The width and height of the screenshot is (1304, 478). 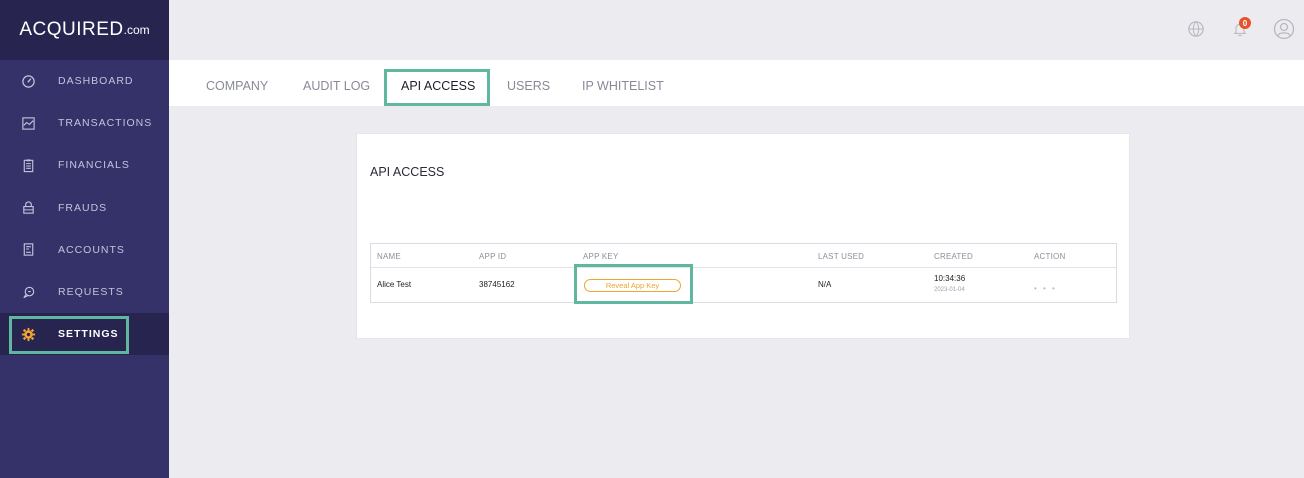 I want to click on sidebar-item-label: TRANSACTIONS, so click(x=105, y=123).